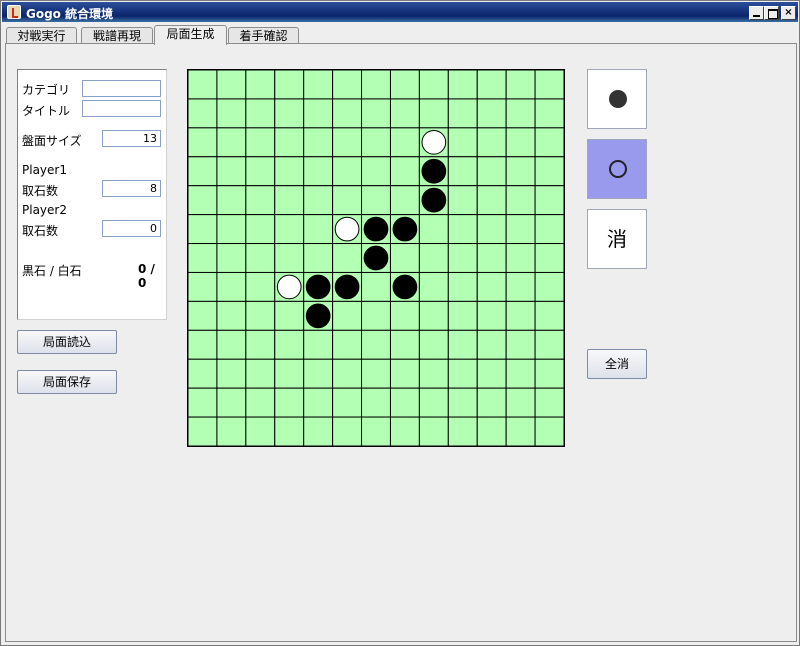 Image resolution: width=800 pixels, height=646 pixels. Describe the element at coordinates (347, 229) in the screenshot. I see `white-stone` at that location.